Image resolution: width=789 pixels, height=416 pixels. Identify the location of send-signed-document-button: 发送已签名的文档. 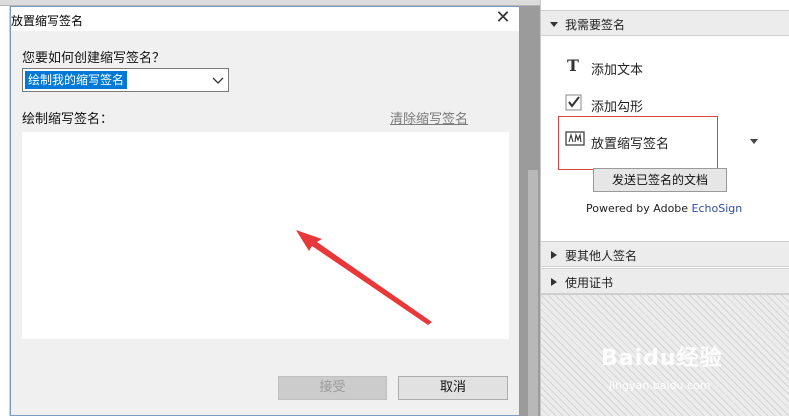
(660, 180).